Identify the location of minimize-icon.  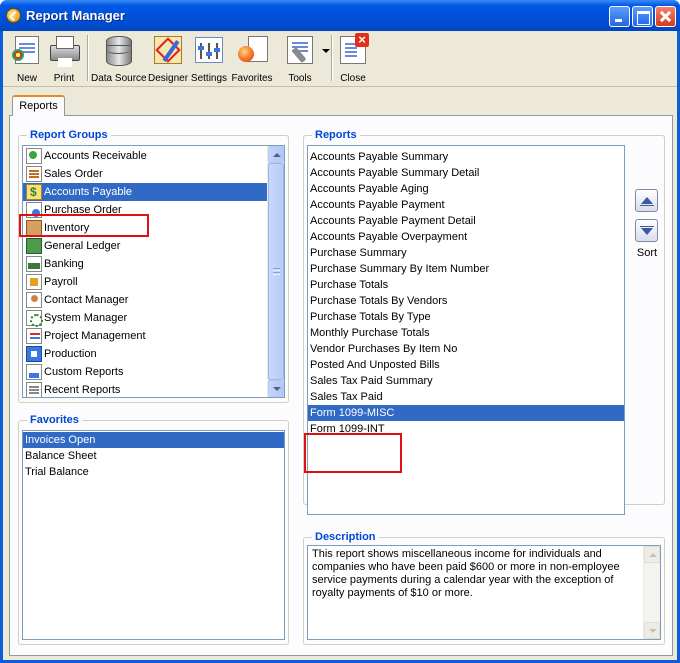
(619, 16).